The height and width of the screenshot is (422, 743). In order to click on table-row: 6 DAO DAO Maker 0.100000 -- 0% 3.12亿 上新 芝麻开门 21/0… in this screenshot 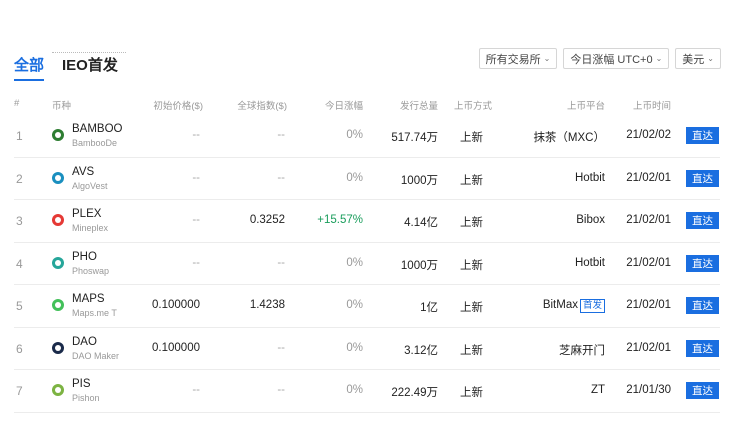, I will do `click(367, 349)`.